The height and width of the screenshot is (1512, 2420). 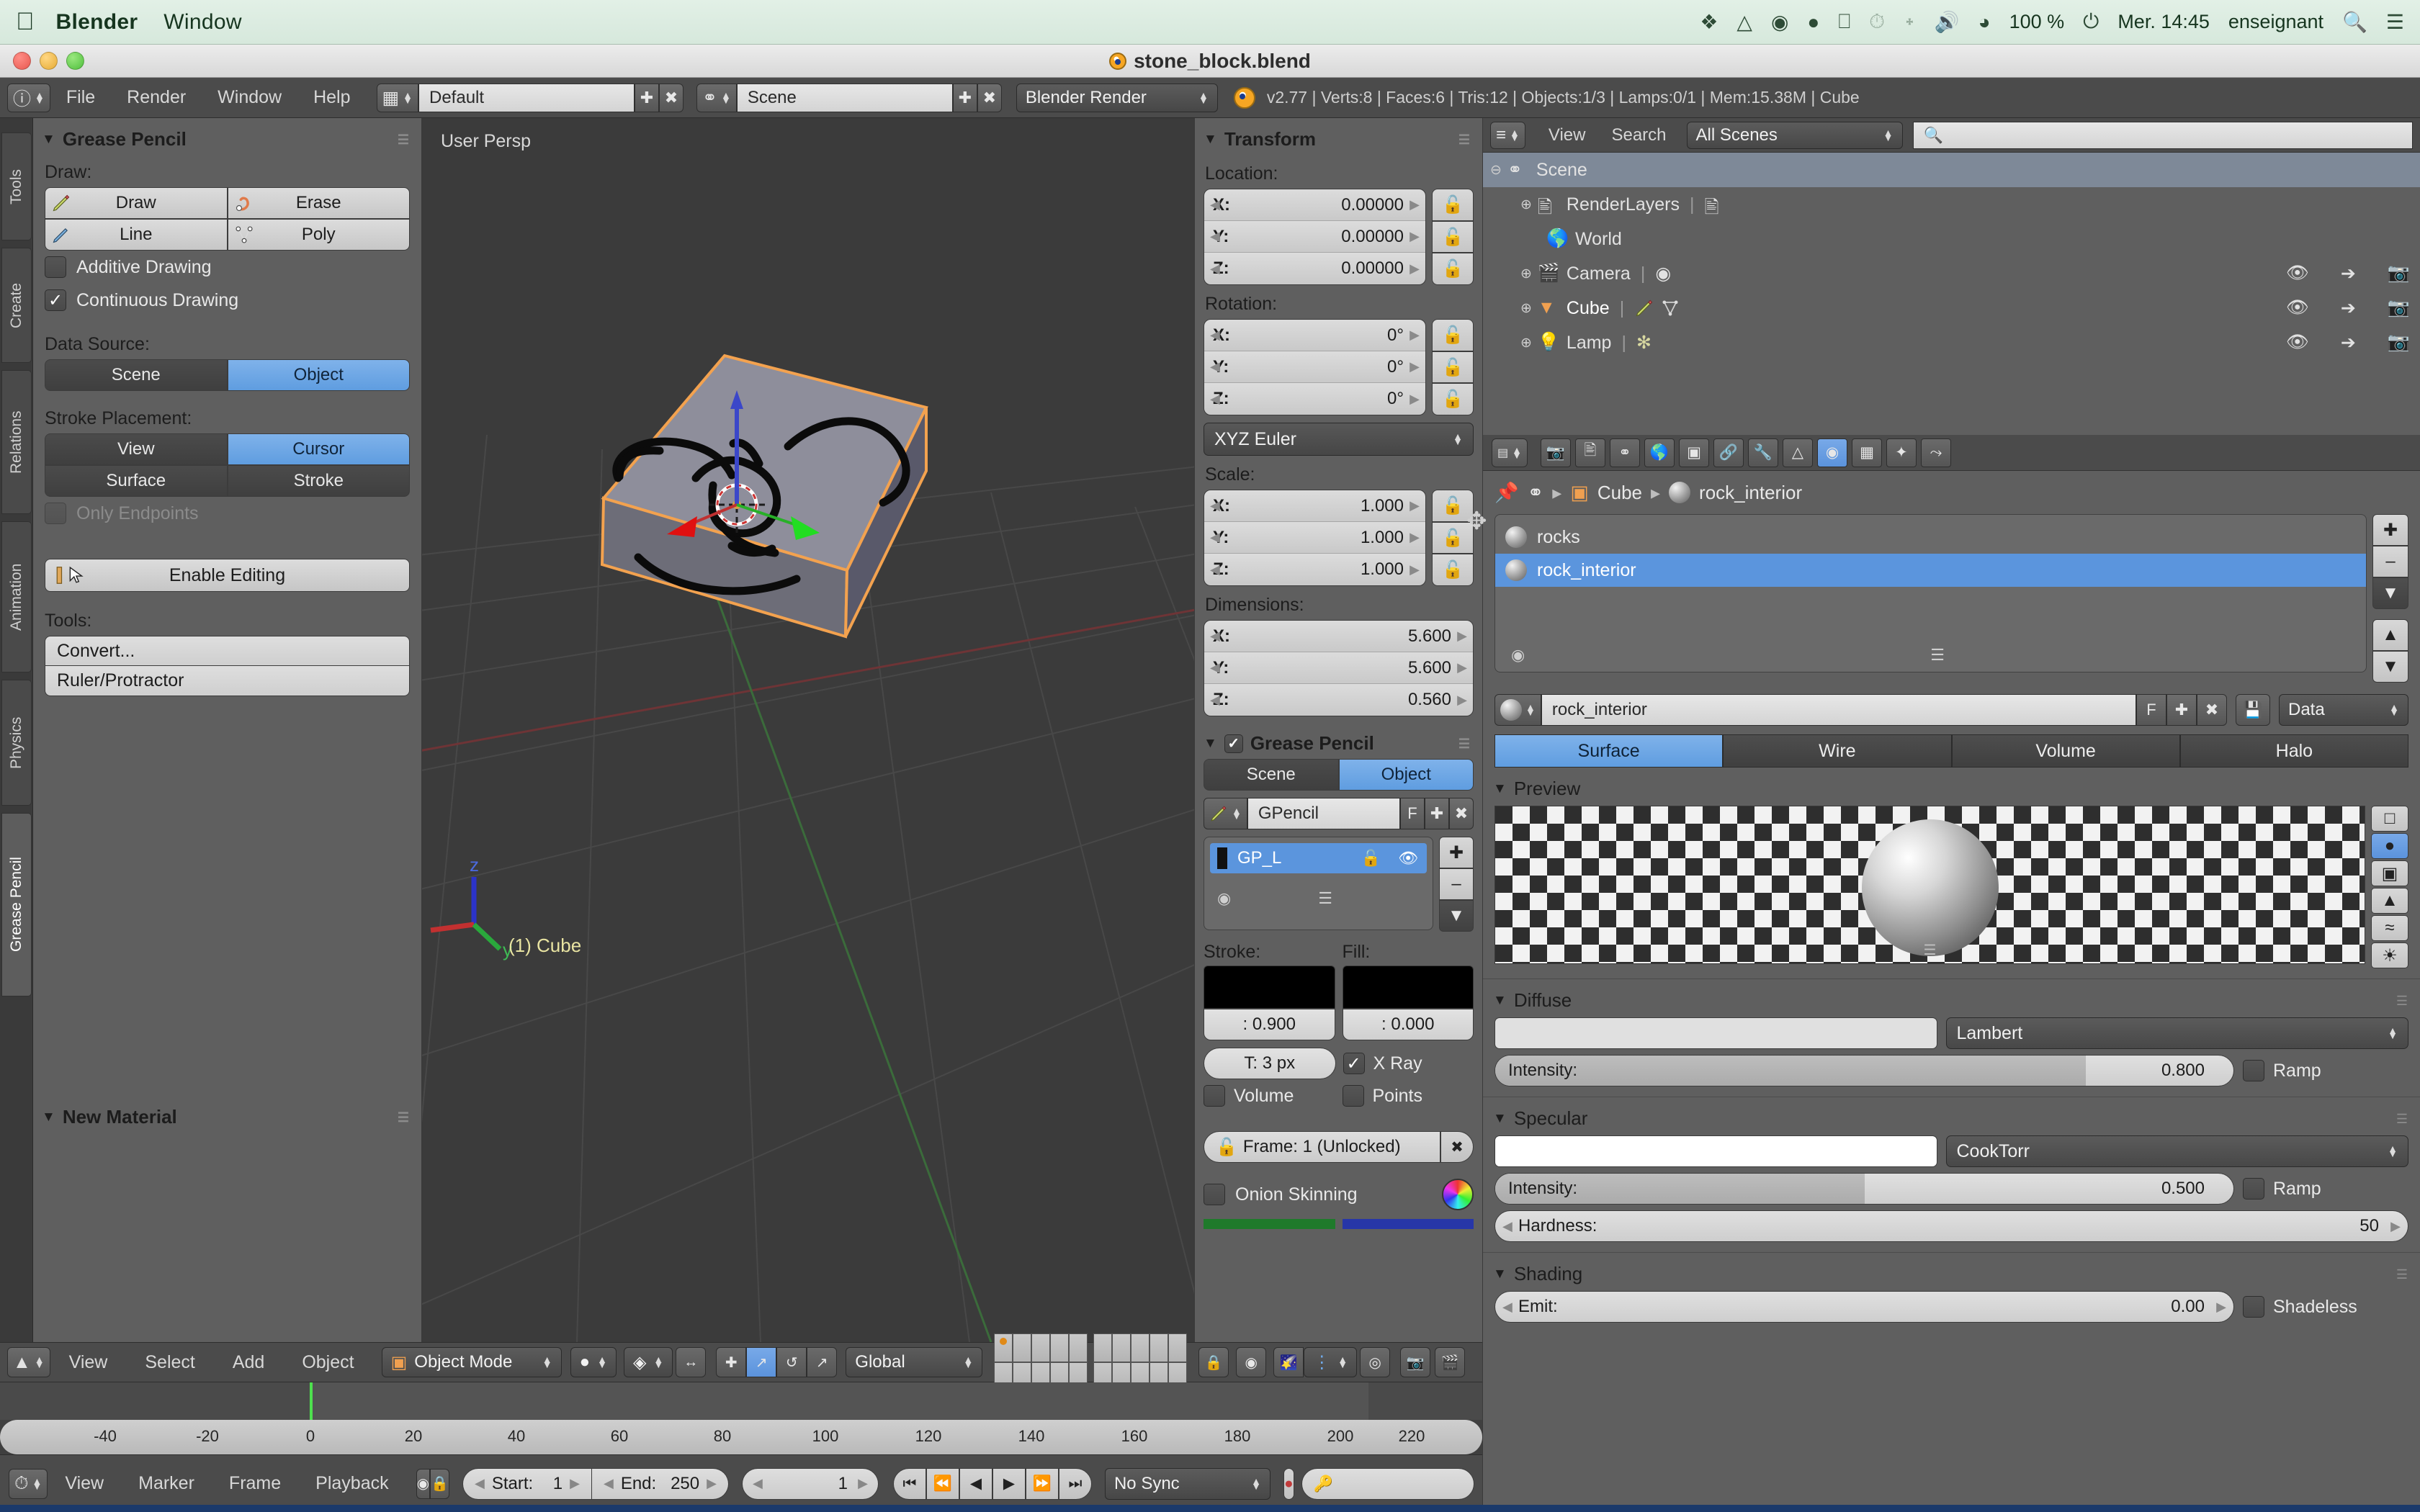 I want to click on lock-location-y-button: 🔓, so click(x=1453, y=236).